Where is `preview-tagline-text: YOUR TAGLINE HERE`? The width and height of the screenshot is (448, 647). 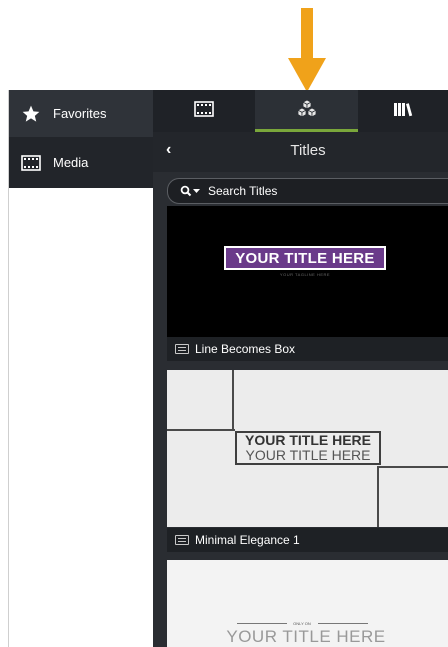 preview-tagline-text: YOUR TAGLINE HERE is located at coordinates (305, 274).